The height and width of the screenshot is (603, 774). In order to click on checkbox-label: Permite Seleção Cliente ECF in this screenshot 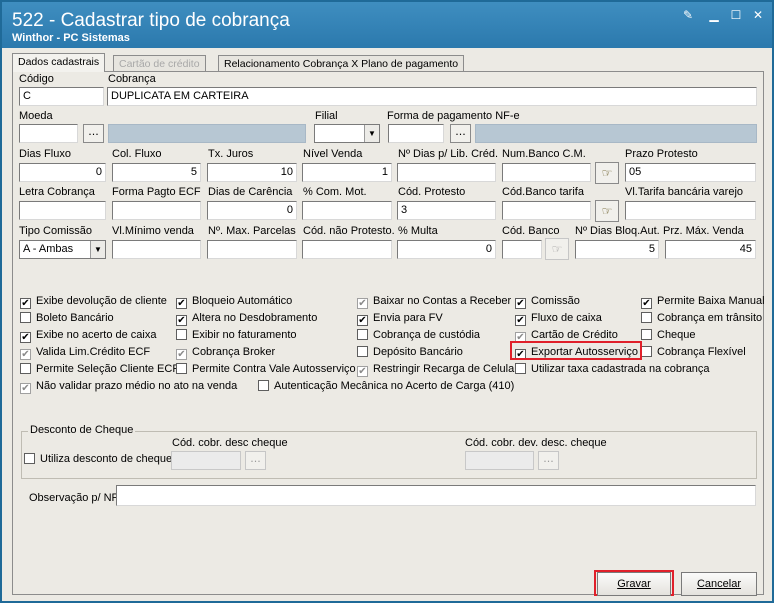, I will do `click(108, 369)`.